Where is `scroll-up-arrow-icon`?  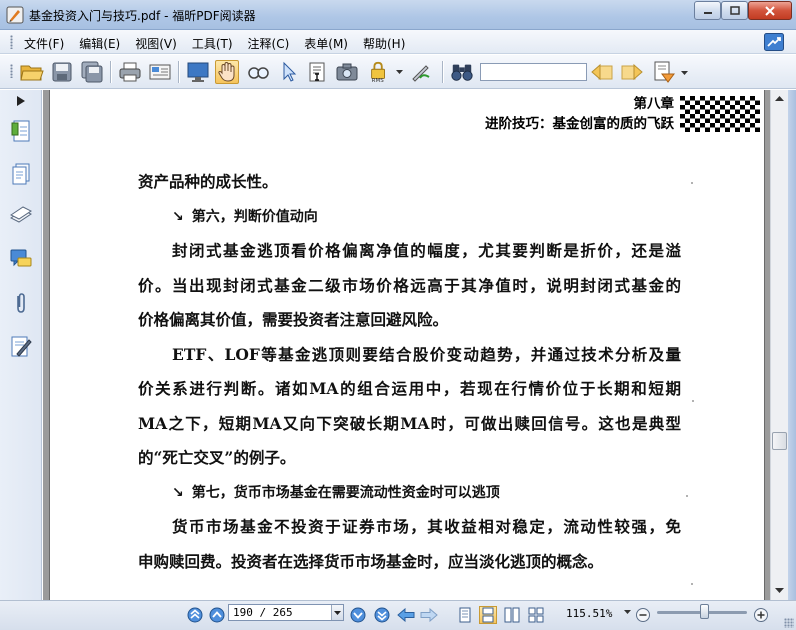 scroll-up-arrow-icon is located at coordinates (779, 98).